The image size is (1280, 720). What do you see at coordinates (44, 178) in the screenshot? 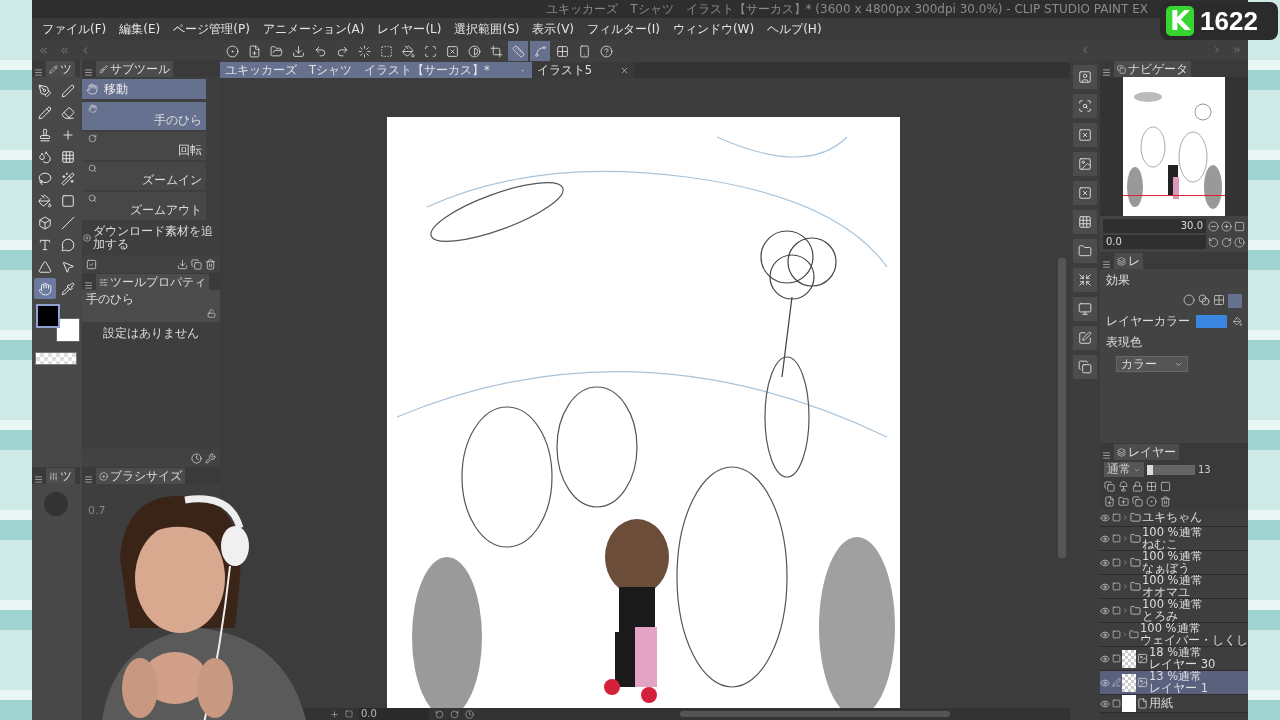
I see `lasso-icon` at bounding box center [44, 178].